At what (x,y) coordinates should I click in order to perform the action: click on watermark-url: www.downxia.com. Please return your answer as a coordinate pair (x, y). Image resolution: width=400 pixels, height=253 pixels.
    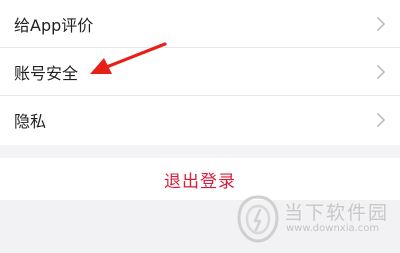
    Looking at the image, I should click on (333, 228).